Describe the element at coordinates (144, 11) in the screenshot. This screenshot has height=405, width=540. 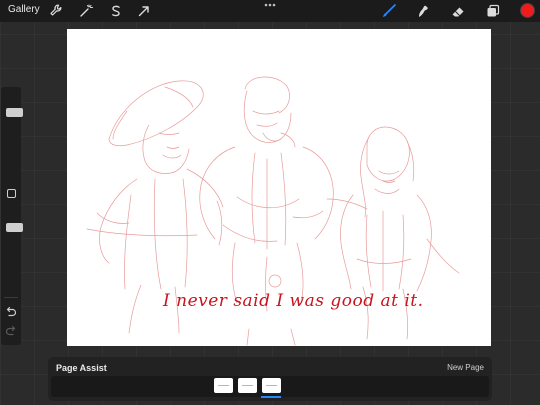
I see `transform-arrow-icon` at that location.